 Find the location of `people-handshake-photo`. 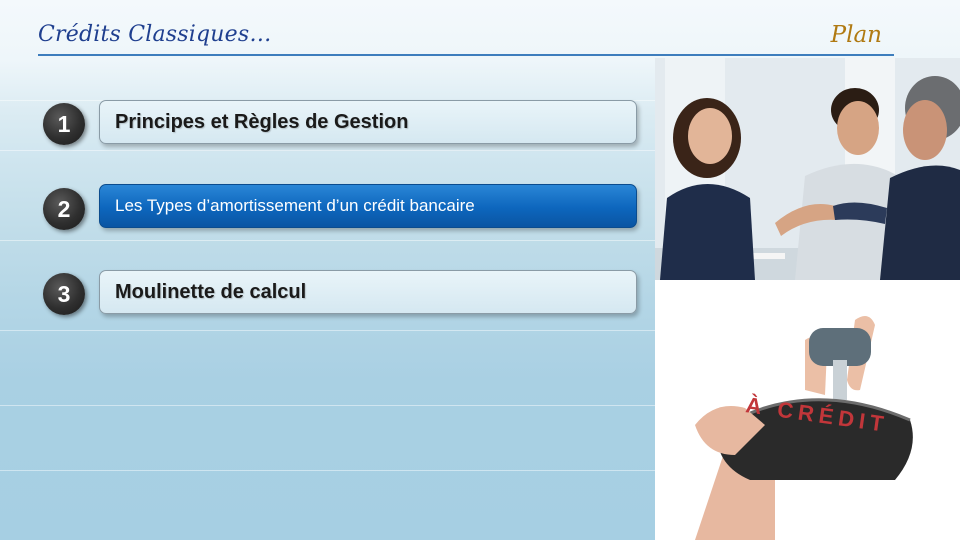

people-handshake-photo is located at coordinates (807, 169).